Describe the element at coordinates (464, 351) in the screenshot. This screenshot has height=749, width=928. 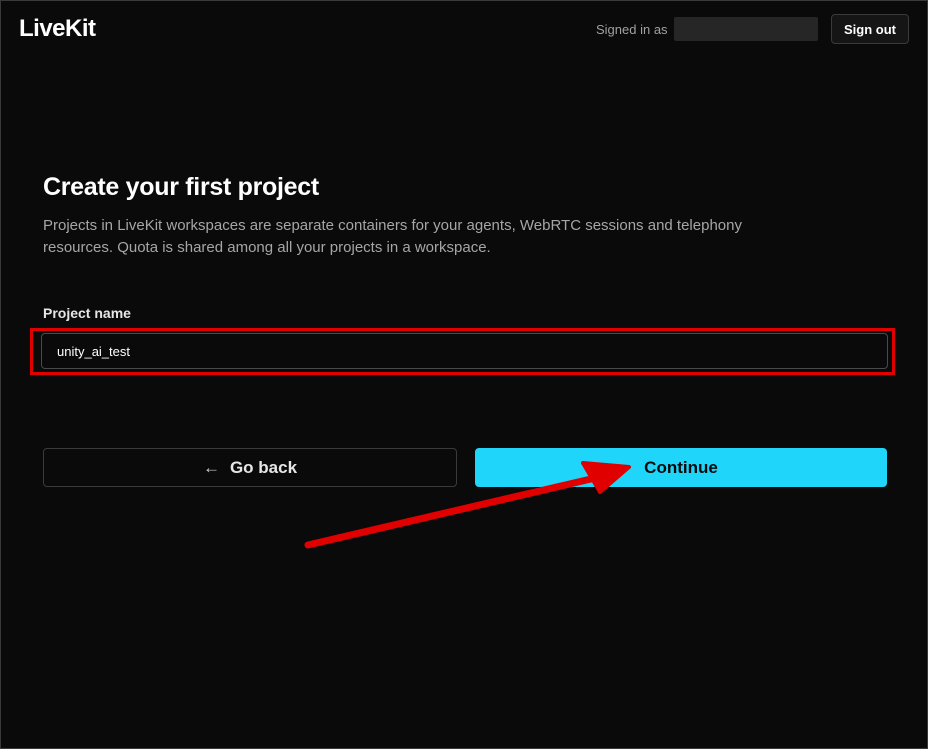
I see `project-name-input` at that location.